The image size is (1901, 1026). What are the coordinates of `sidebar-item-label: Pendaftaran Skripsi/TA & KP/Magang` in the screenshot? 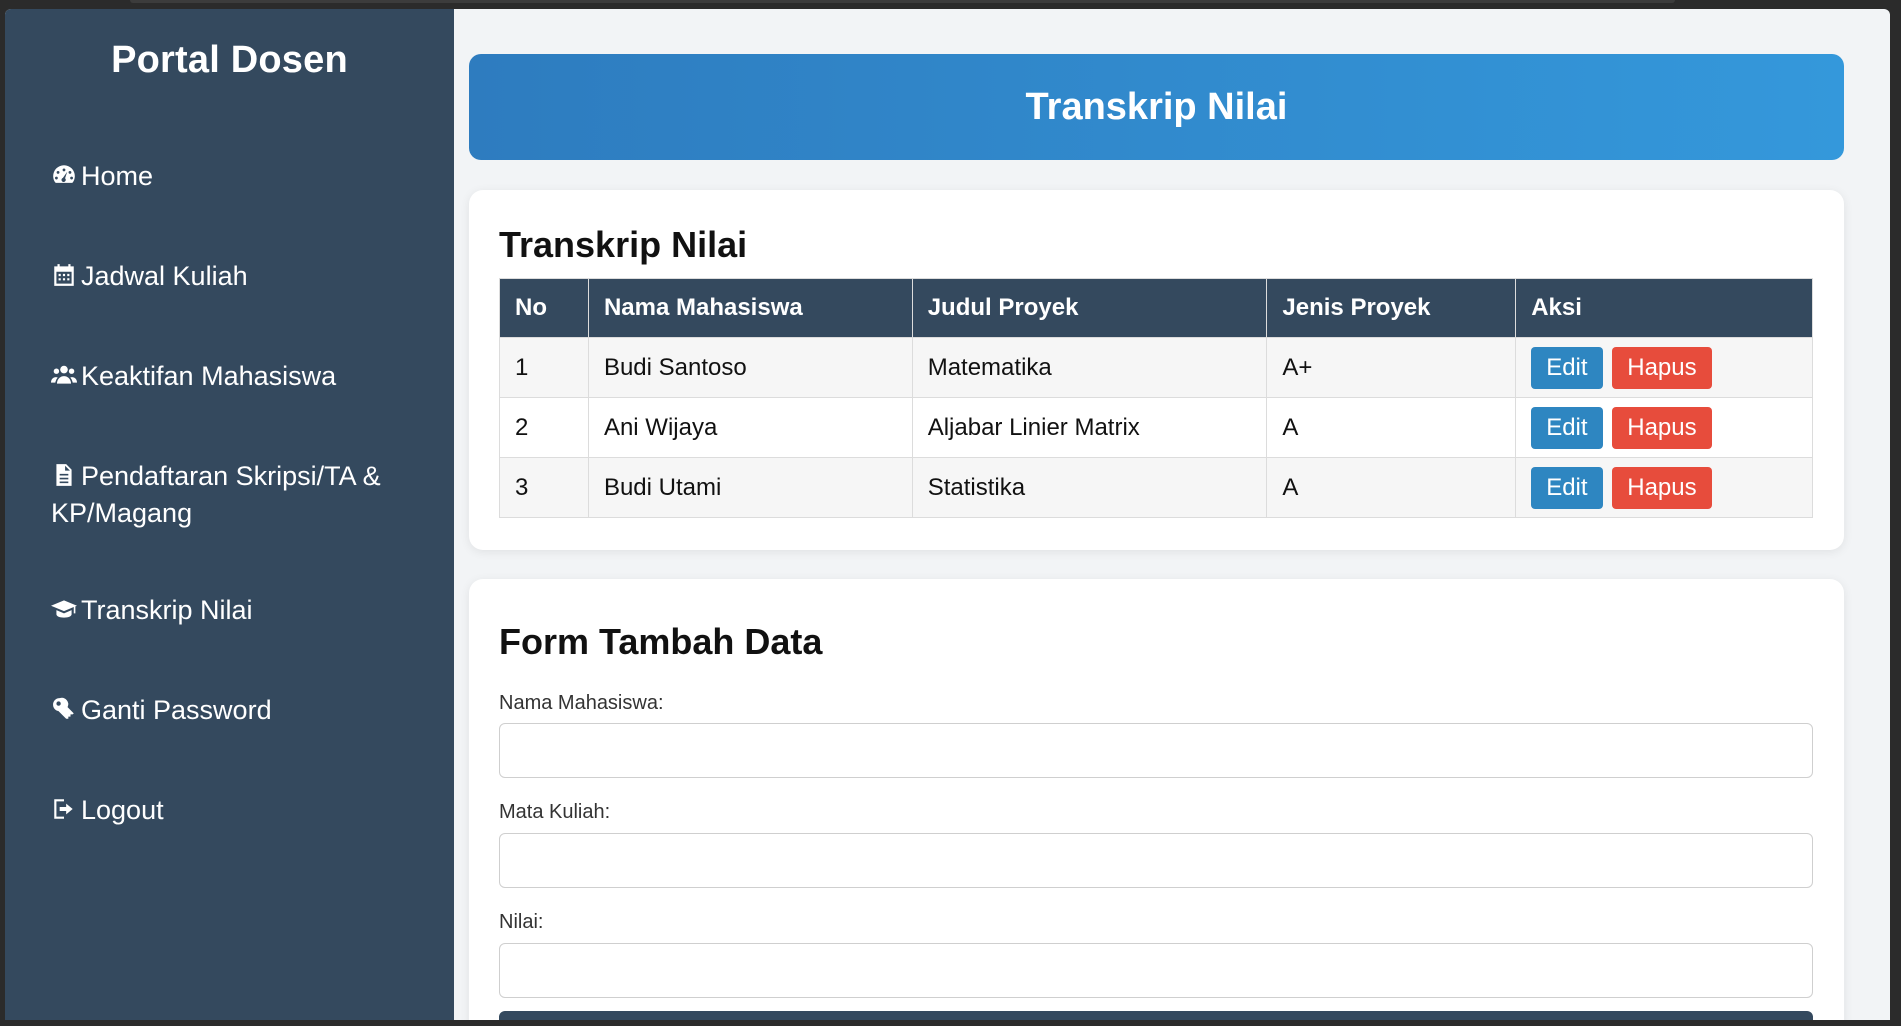 It's located at (216, 494).